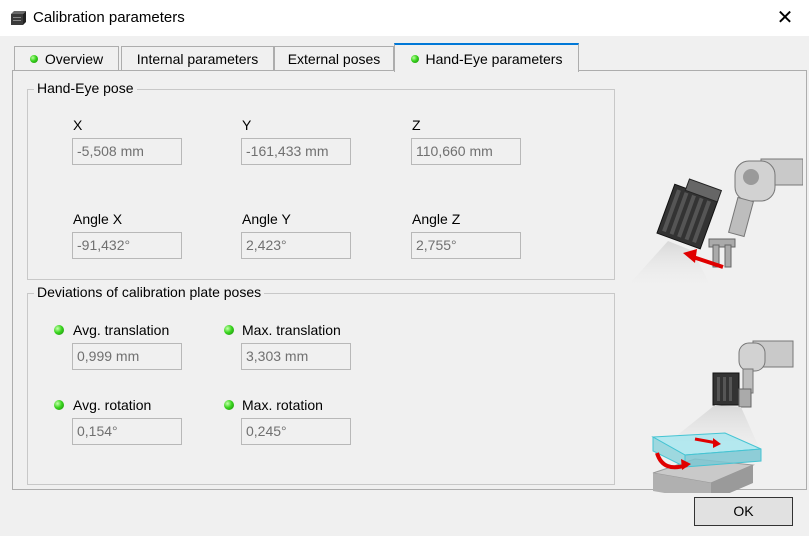 This screenshot has height=536, width=809. I want to click on avg-translation-label: Avg. translation, so click(121, 330).